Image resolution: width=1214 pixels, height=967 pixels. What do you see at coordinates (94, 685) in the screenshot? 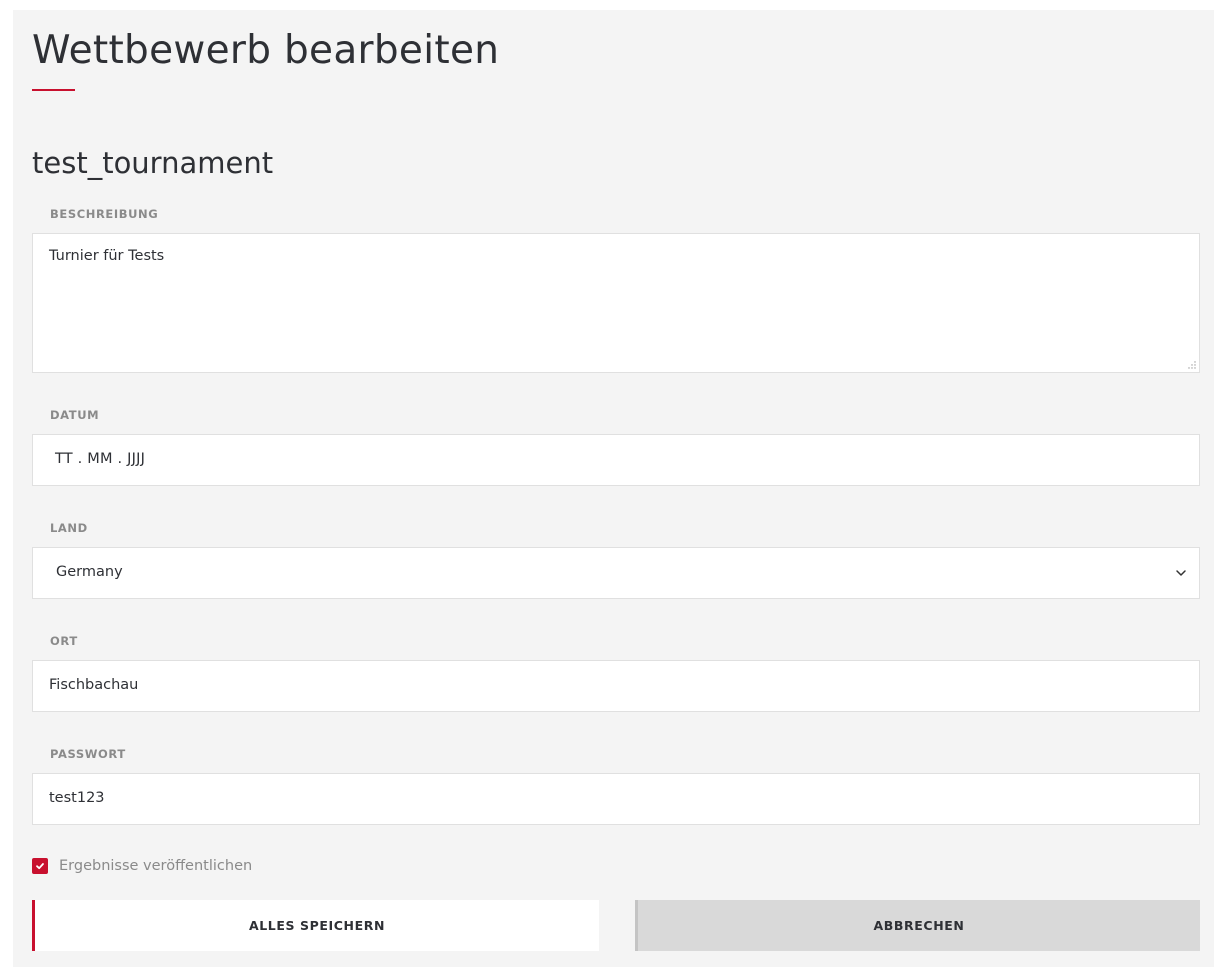
I see `city-value: Fischbachau` at bounding box center [94, 685].